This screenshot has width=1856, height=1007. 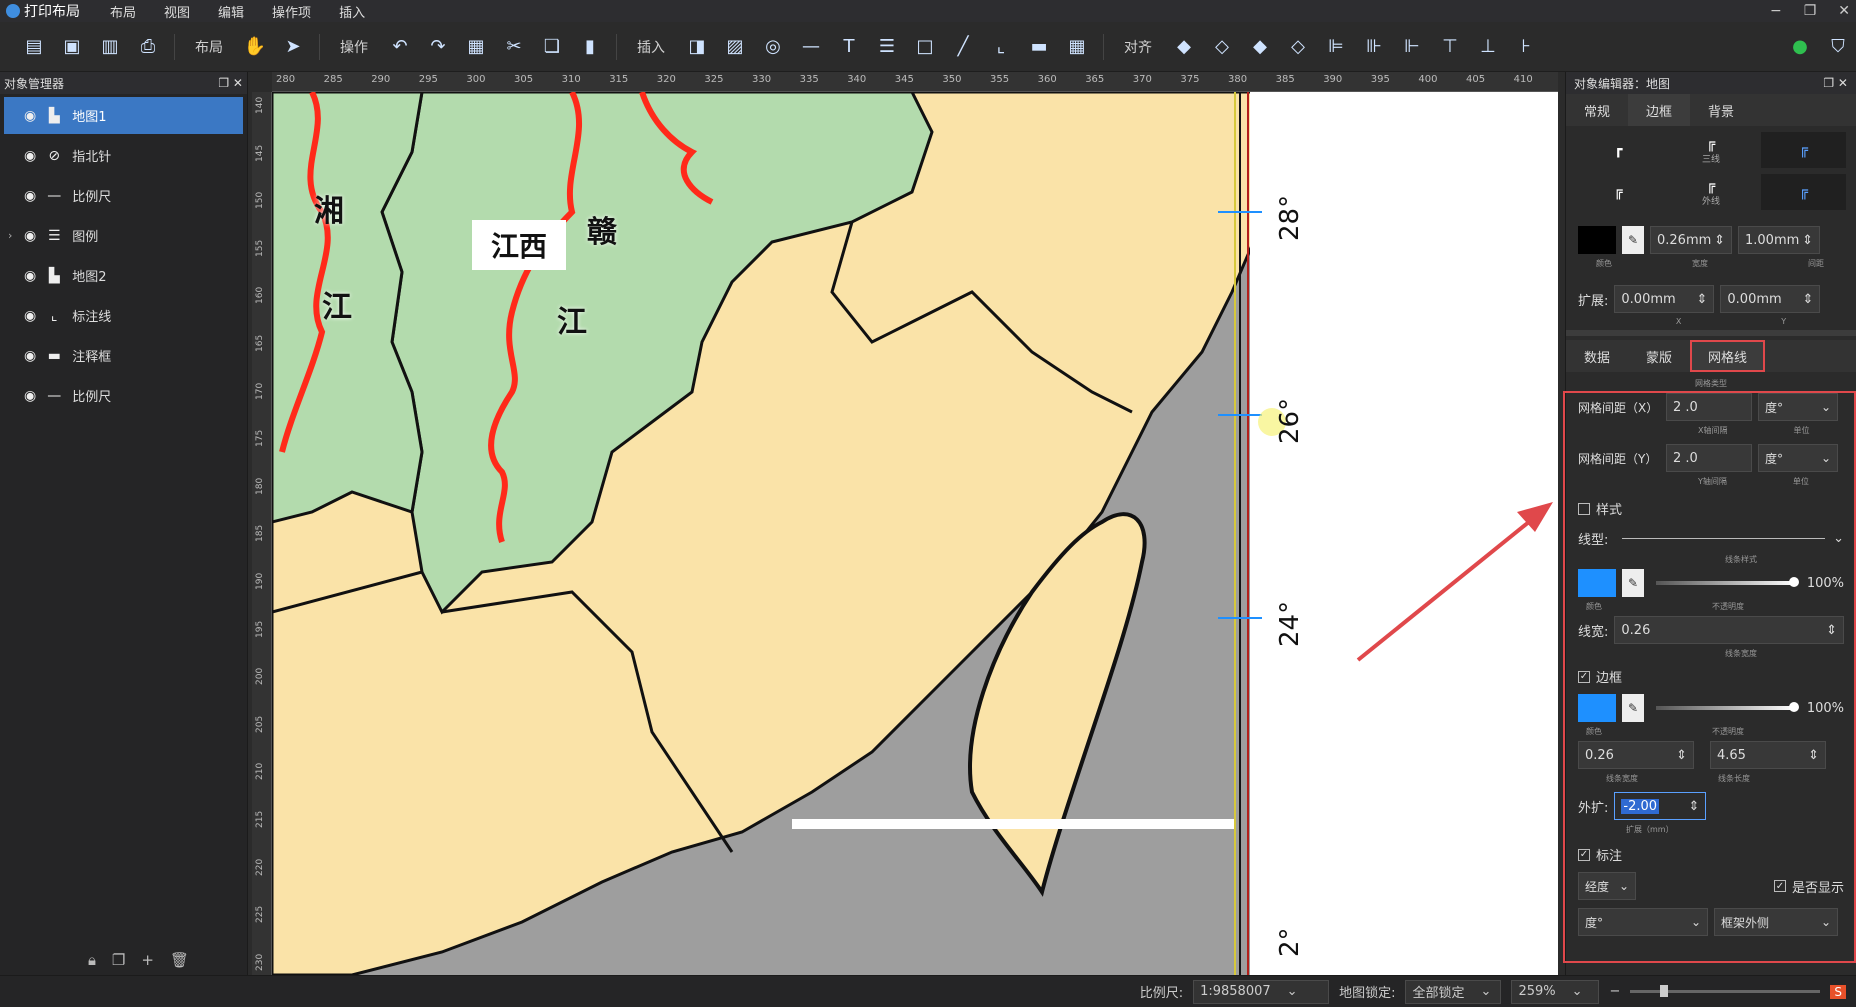 What do you see at coordinates (1721, 110) in the screenshot?
I see `tab-background: 背景` at bounding box center [1721, 110].